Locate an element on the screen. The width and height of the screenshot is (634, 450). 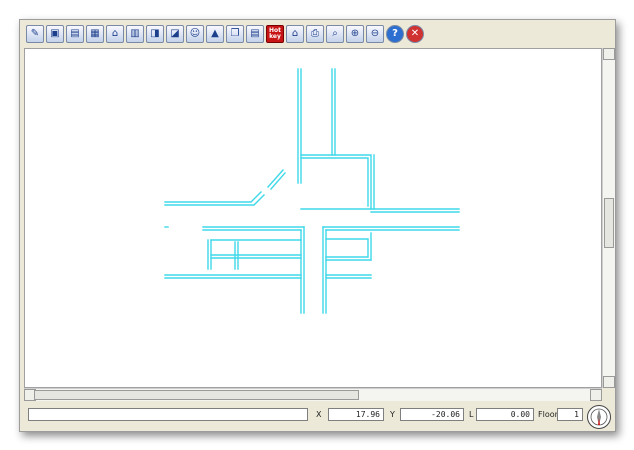
home-button: ⌂ is located at coordinates (295, 34).